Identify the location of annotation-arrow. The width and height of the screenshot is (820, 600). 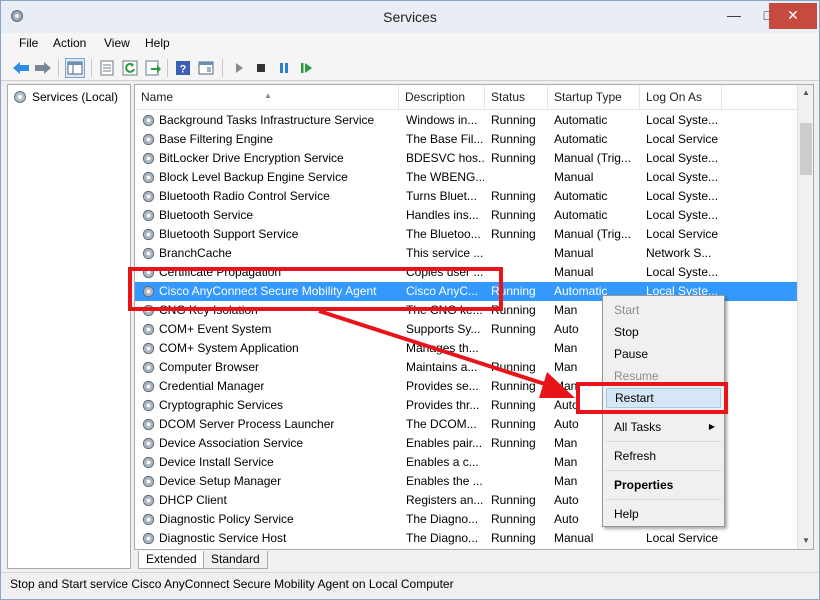
(446, 353).